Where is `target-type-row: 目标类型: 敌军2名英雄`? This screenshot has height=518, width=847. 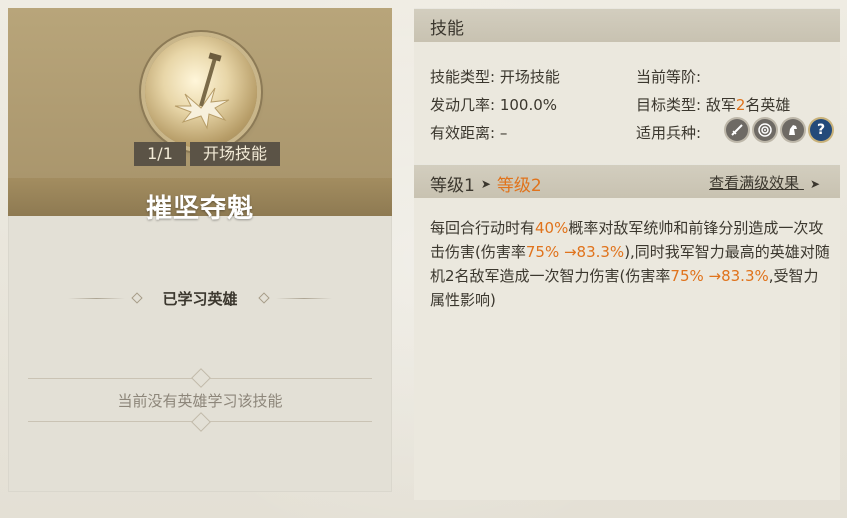
target-type-row: 目标类型: 敌军2名英雄 is located at coordinates (713, 104).